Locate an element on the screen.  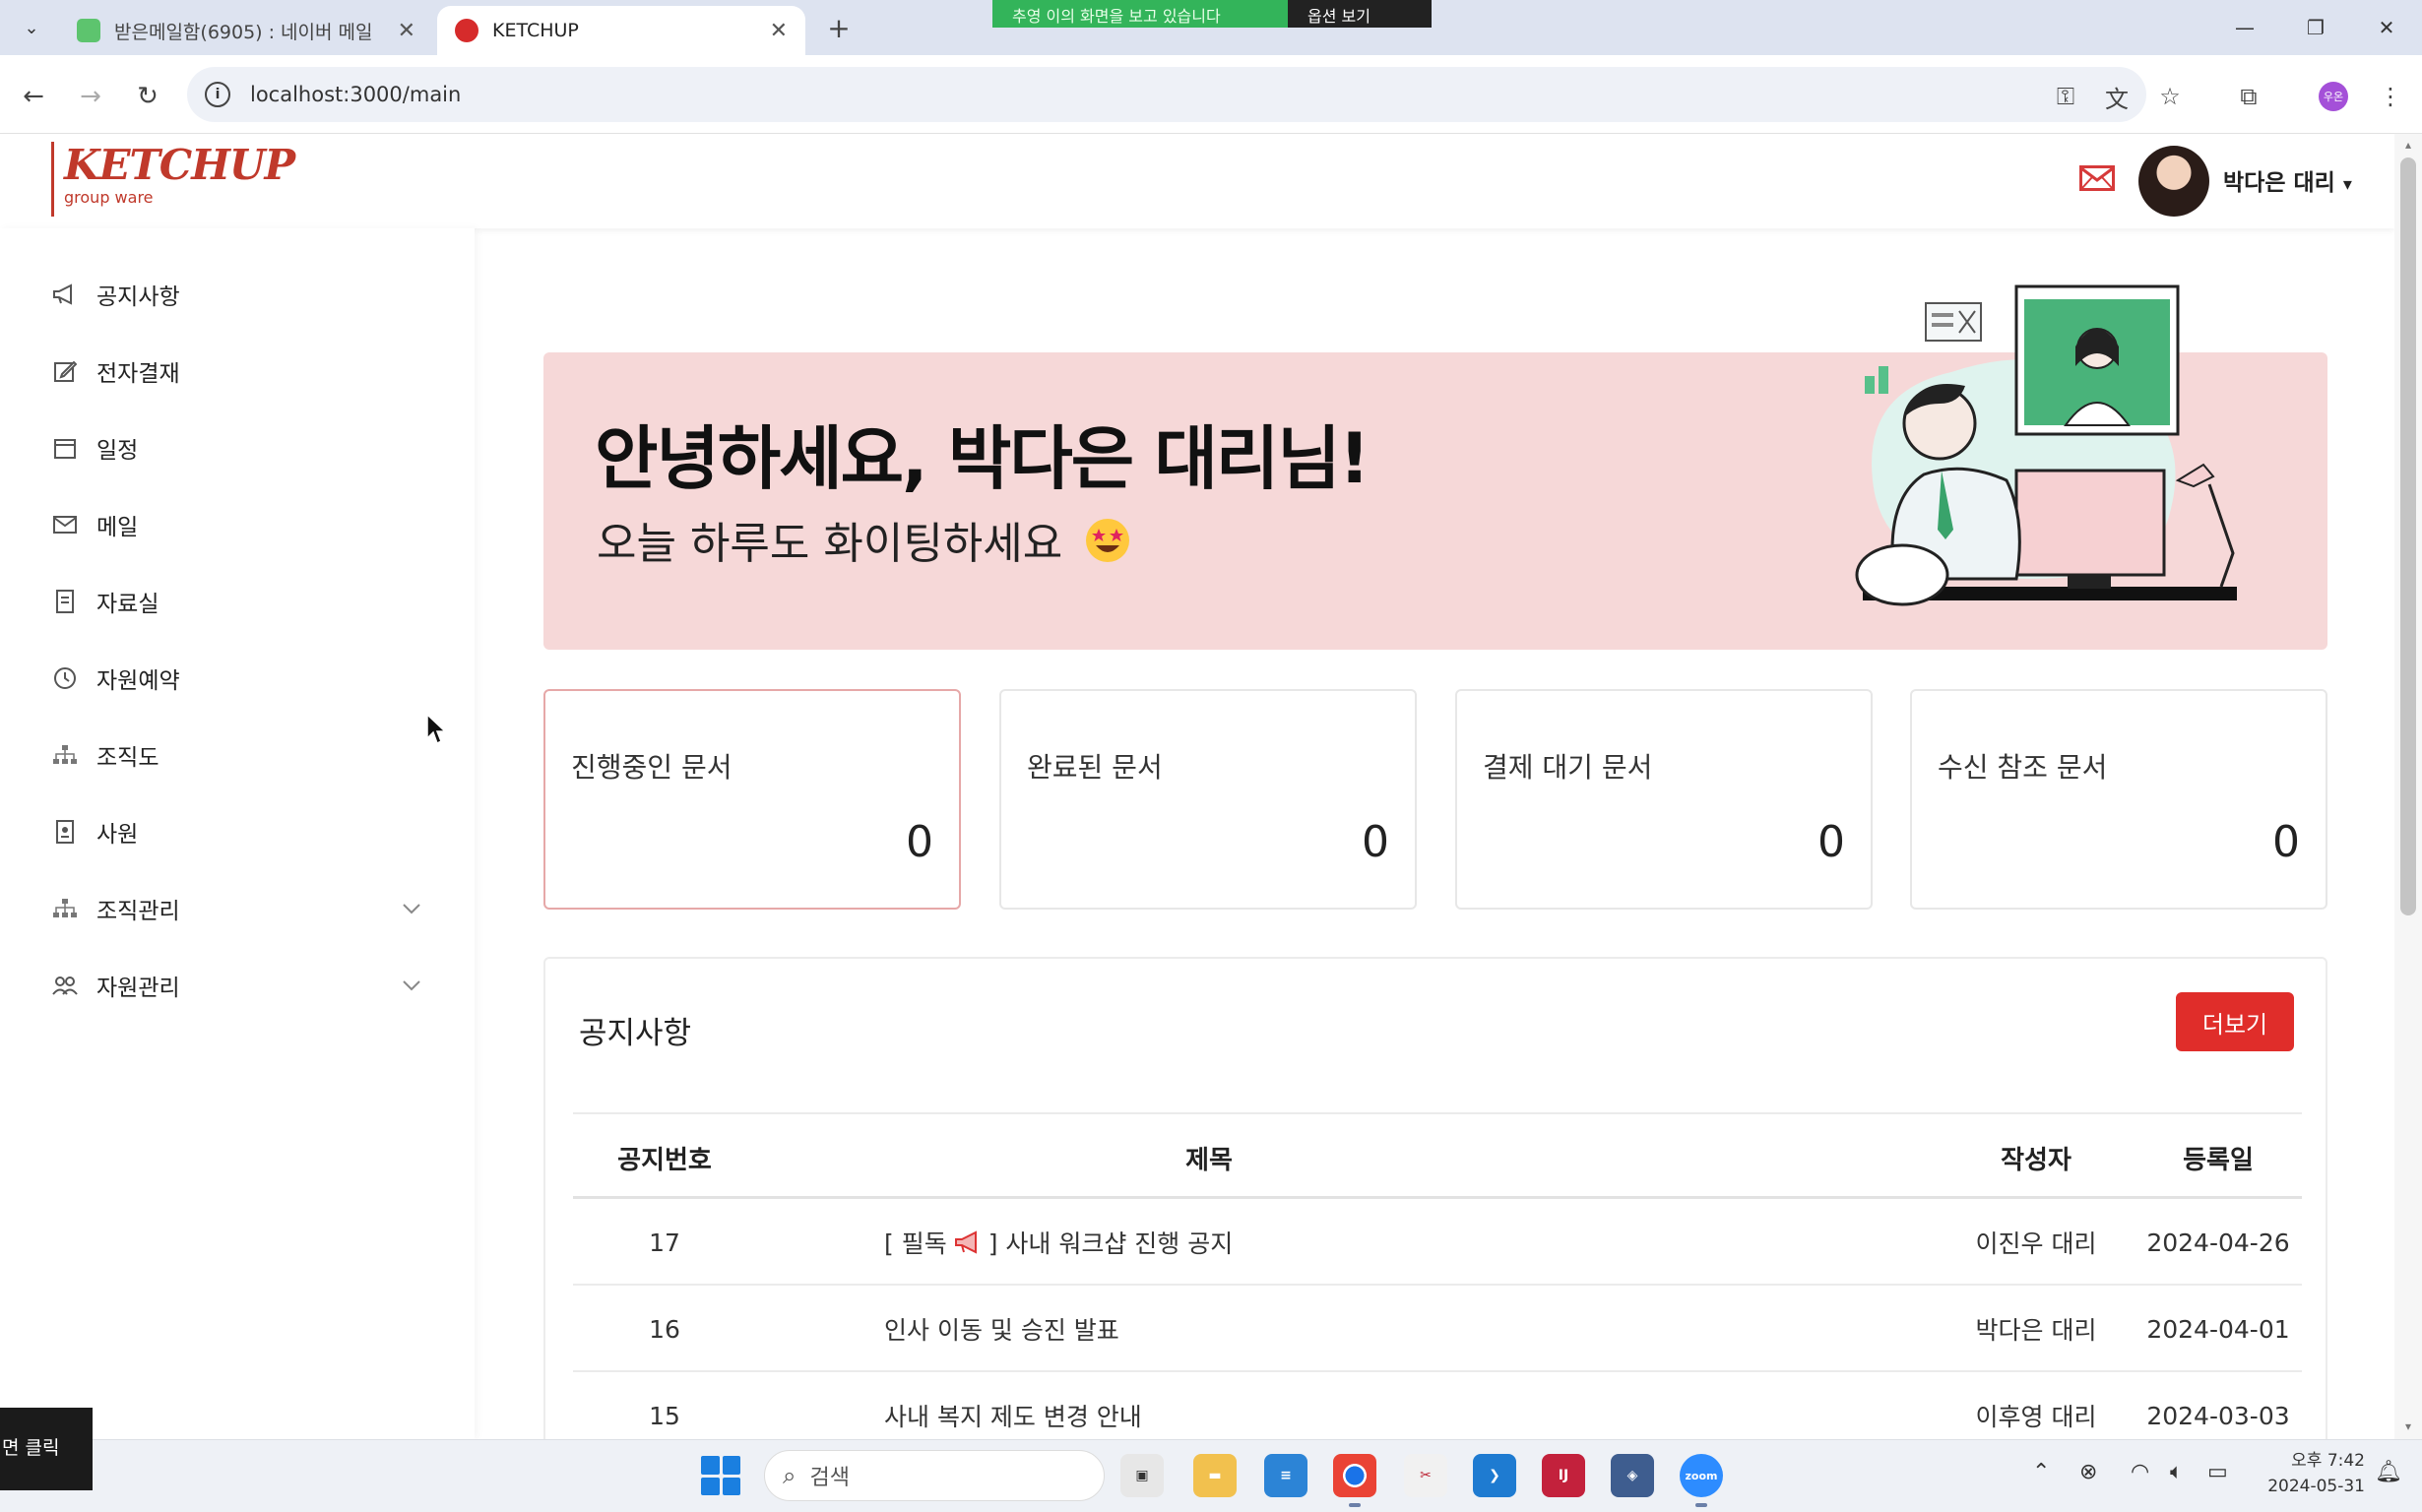
address-bar: i localhost:3000/main is located at coordinates (1166, 94).